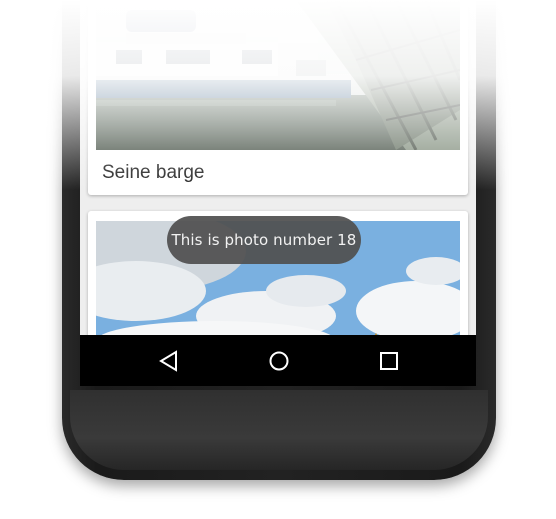  What do you see at coordinates (153, 172) in the screenshot?
I see `photo-caption: Seine barge` at bounding box center [153, 172].